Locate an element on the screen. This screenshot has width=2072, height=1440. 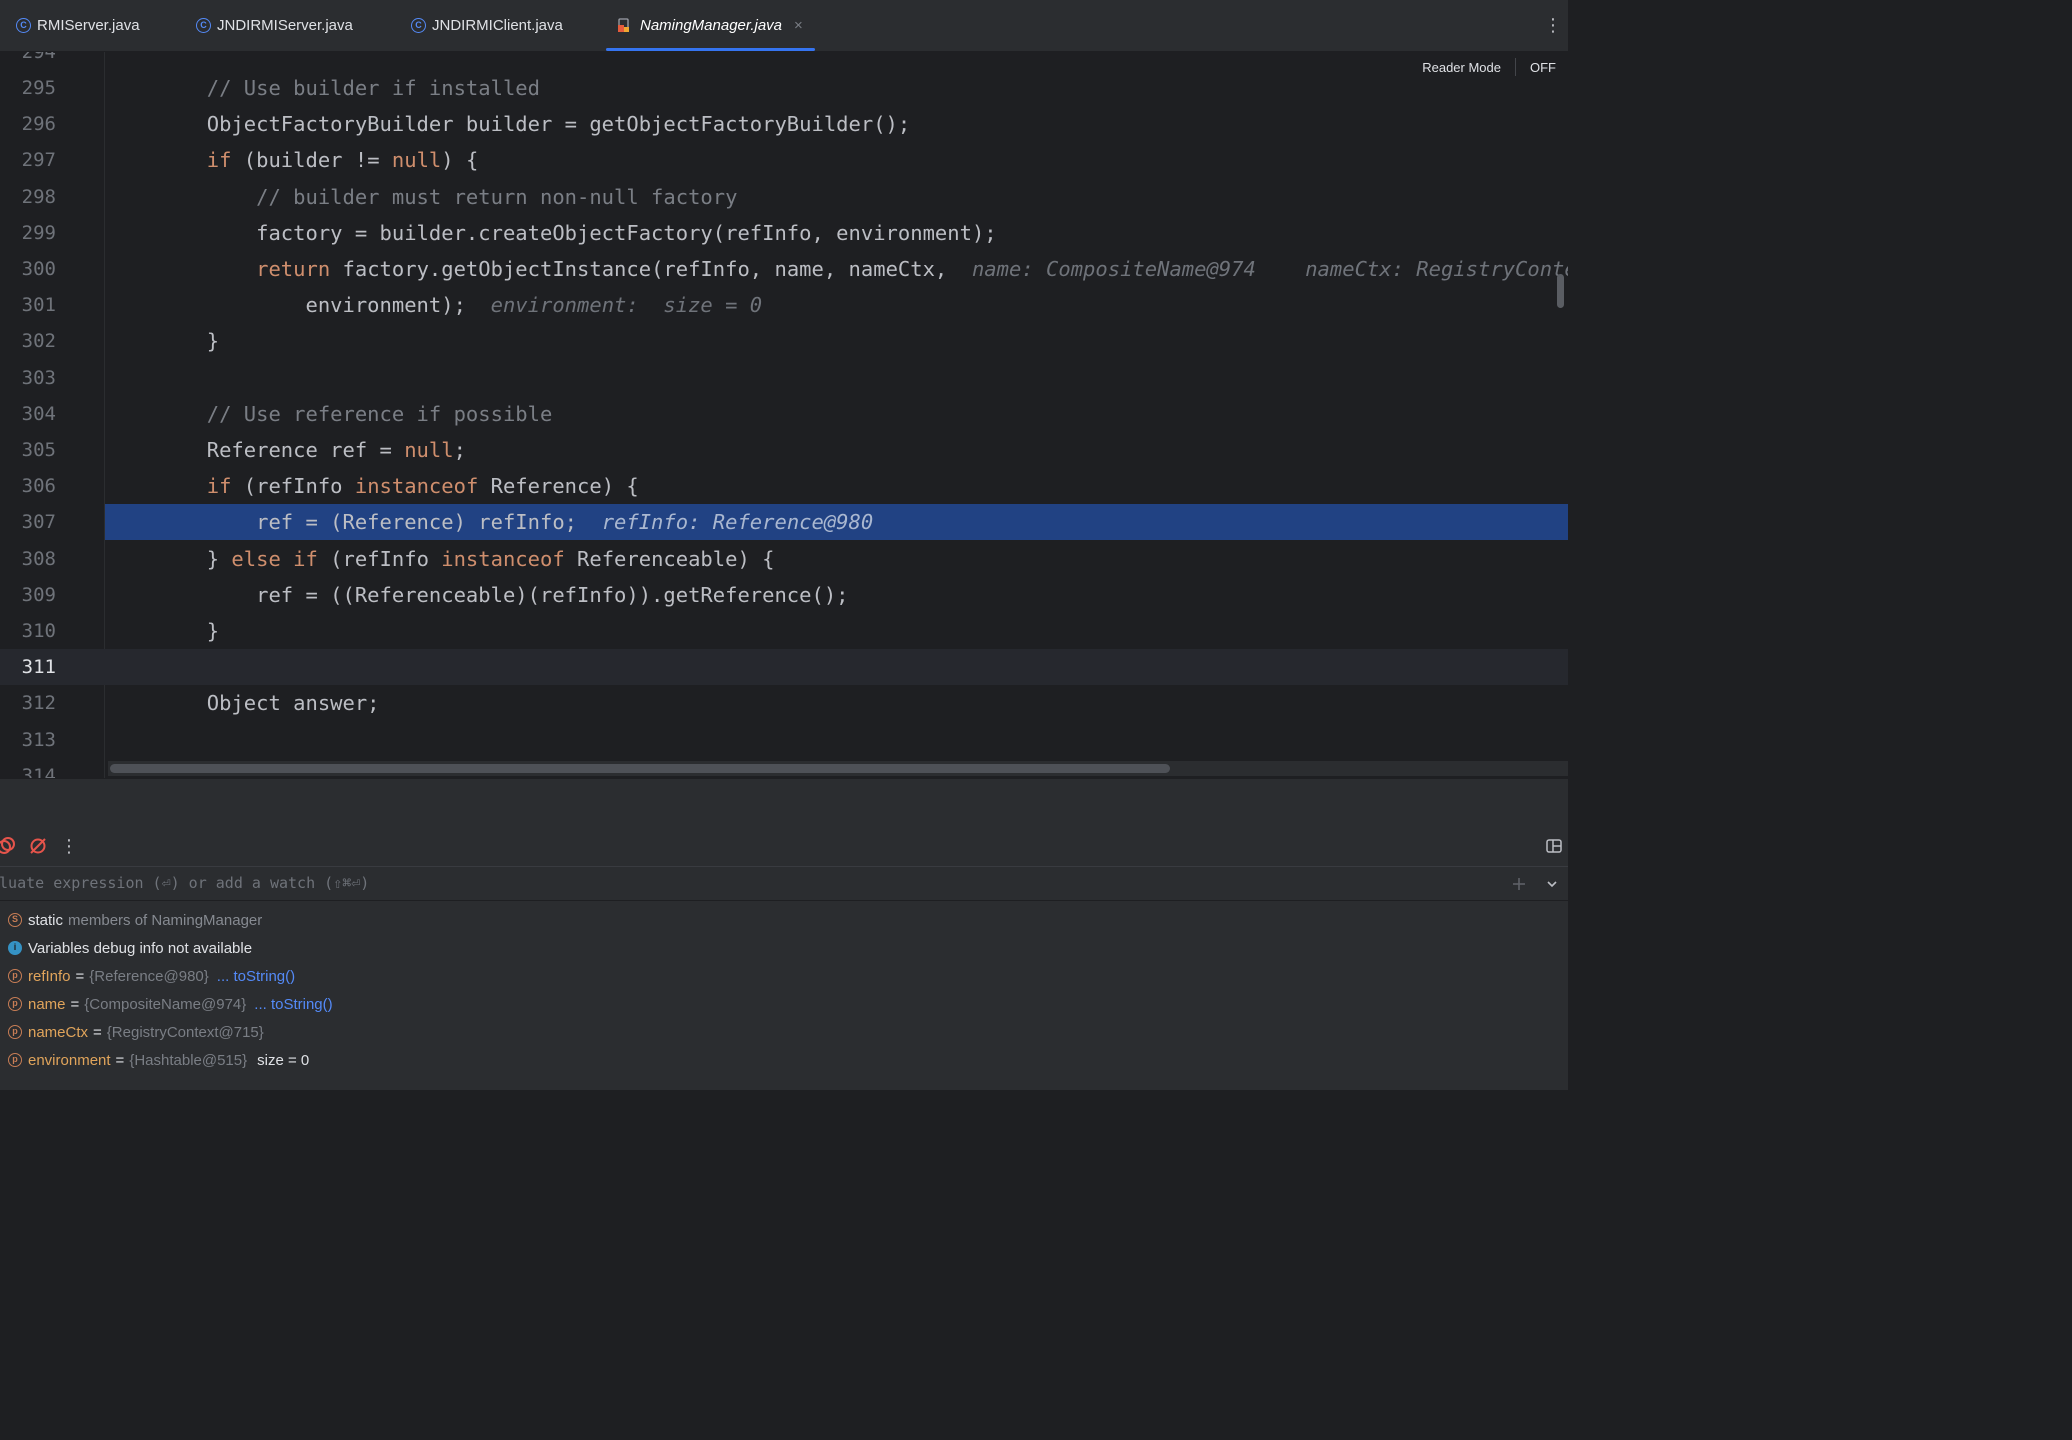
variable-name: environment is located at coordinates (69, 1060).